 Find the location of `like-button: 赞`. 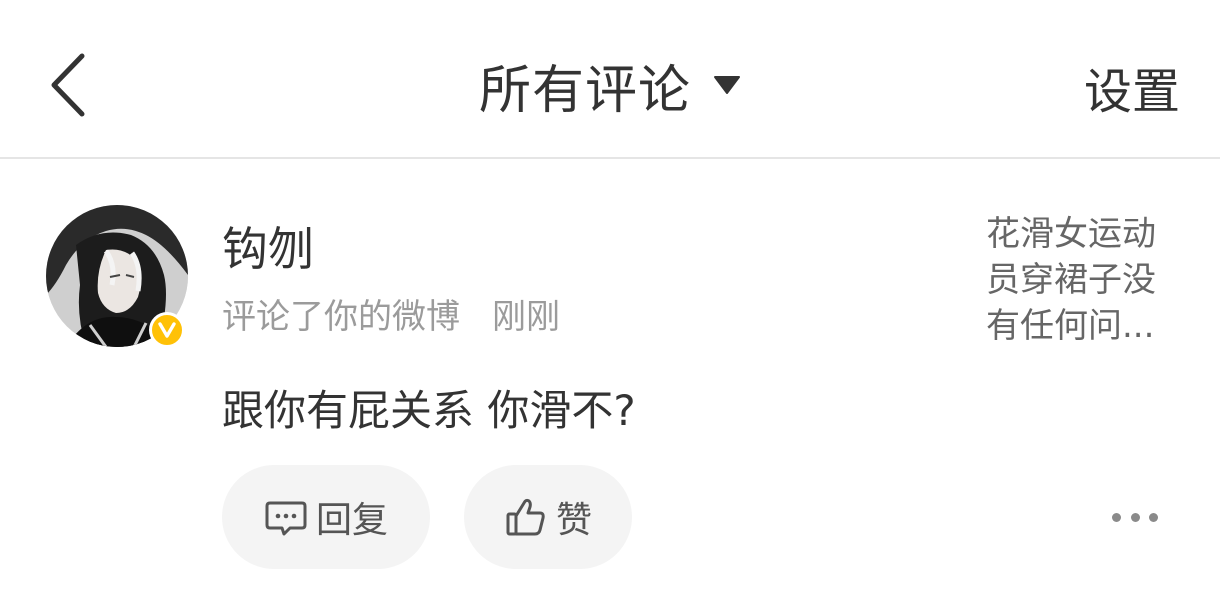

like-button: 赞 is located at coordinates (548, 517).